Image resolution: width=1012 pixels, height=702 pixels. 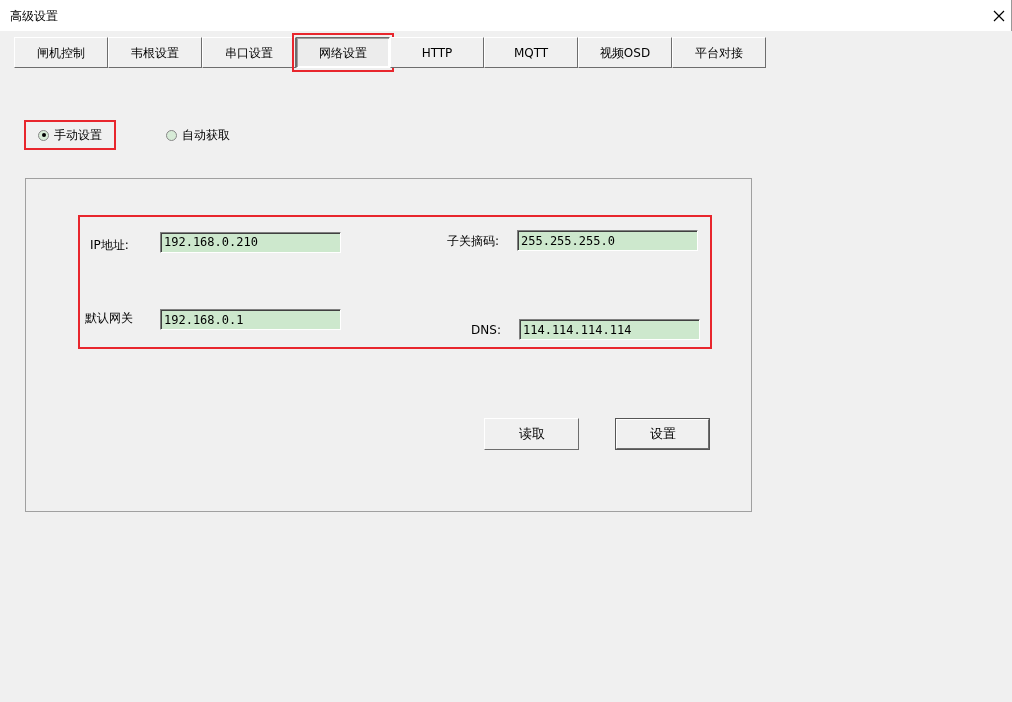 I want to click on button: 读取, so click(x=531, y=434).